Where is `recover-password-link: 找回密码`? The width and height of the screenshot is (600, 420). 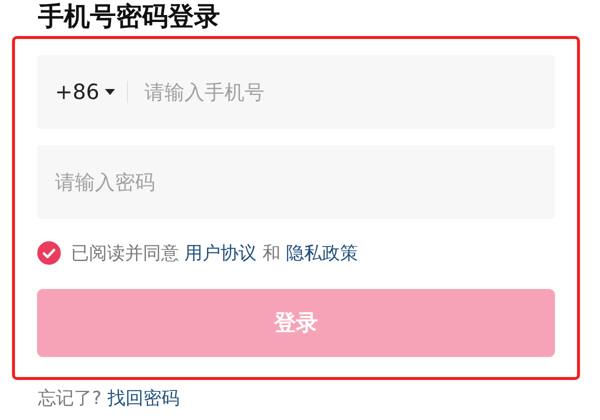
recover-password-link: 找回密码 is located at coordinates (143, 398).